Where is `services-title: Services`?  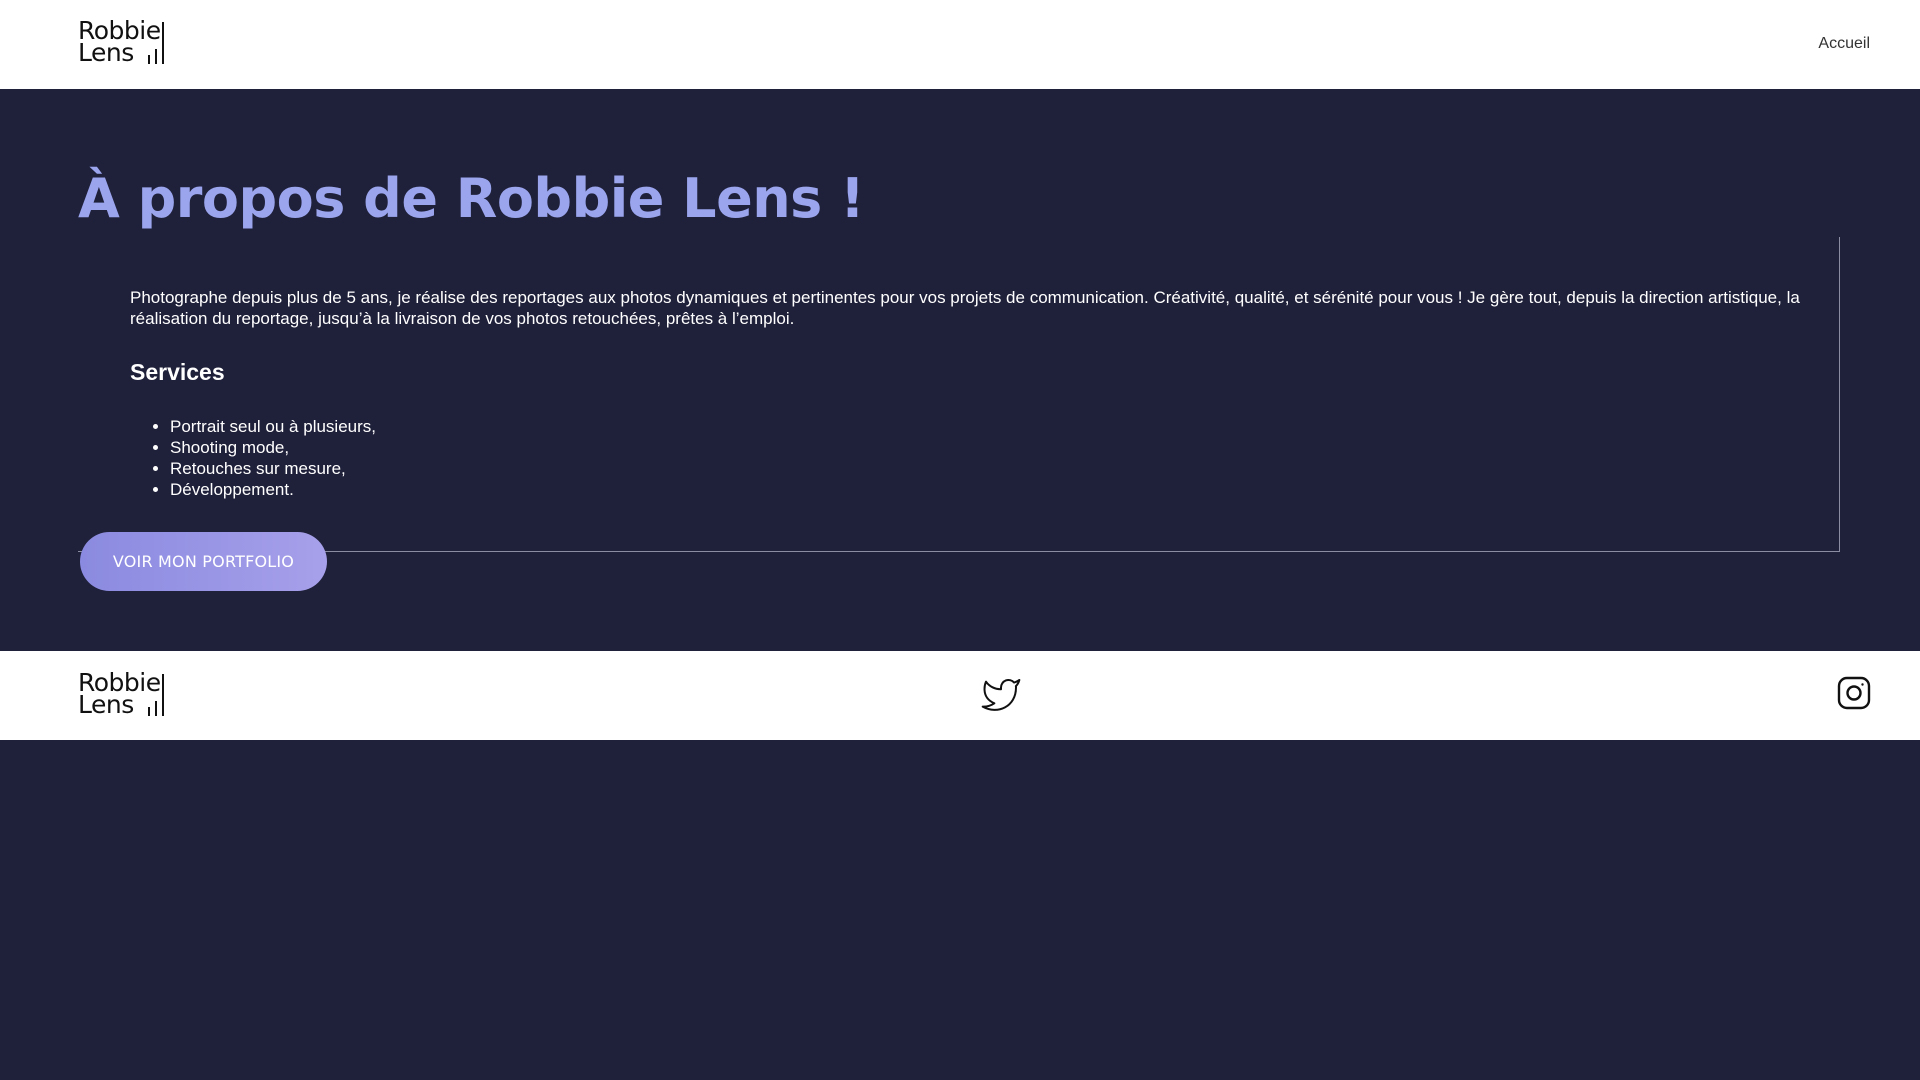 services-title: Services is located at coordinates (177, 372).